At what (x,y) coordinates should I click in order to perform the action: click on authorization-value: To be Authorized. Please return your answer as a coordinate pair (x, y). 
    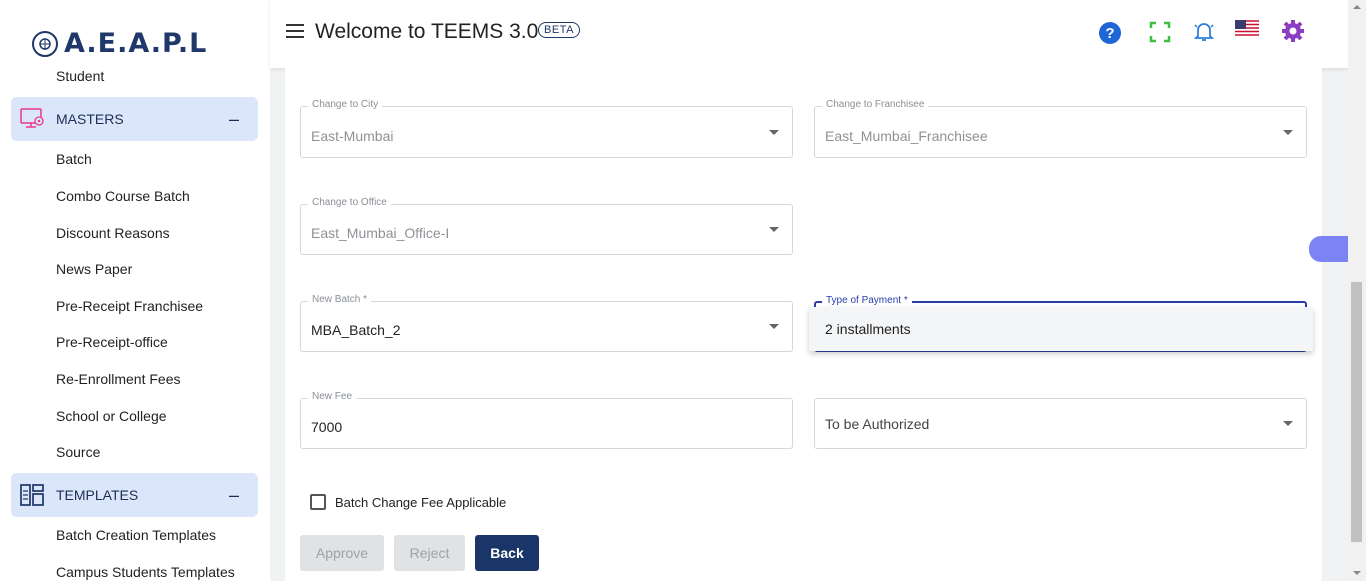
    Looking at the image, I should click on (877, 424).